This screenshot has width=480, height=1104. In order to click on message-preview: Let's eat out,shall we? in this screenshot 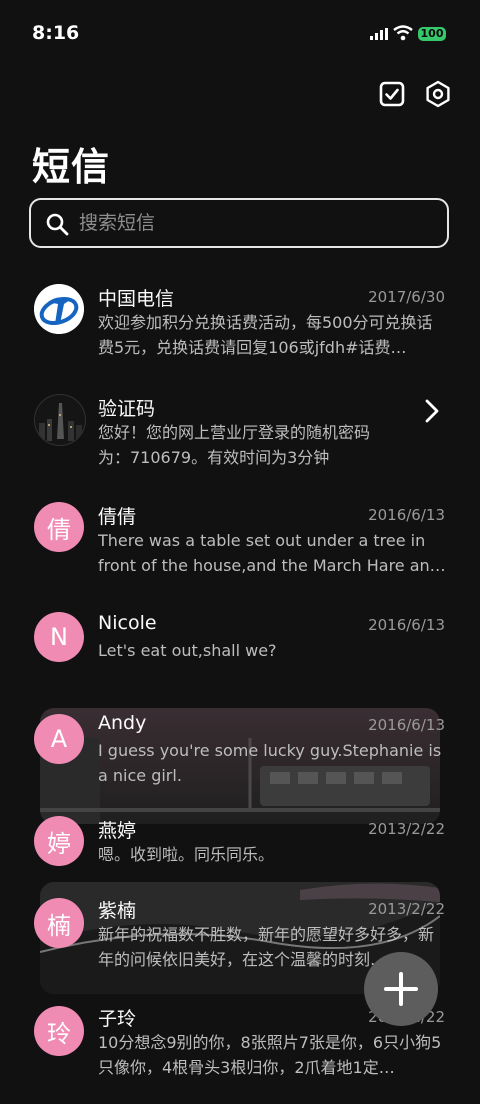, I will do `click(187, 650)`.